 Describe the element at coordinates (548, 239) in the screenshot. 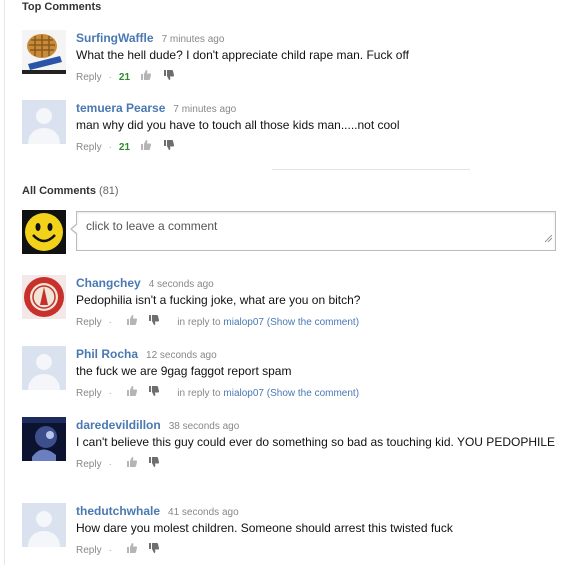

I see `resize-grip-icon` at that location.